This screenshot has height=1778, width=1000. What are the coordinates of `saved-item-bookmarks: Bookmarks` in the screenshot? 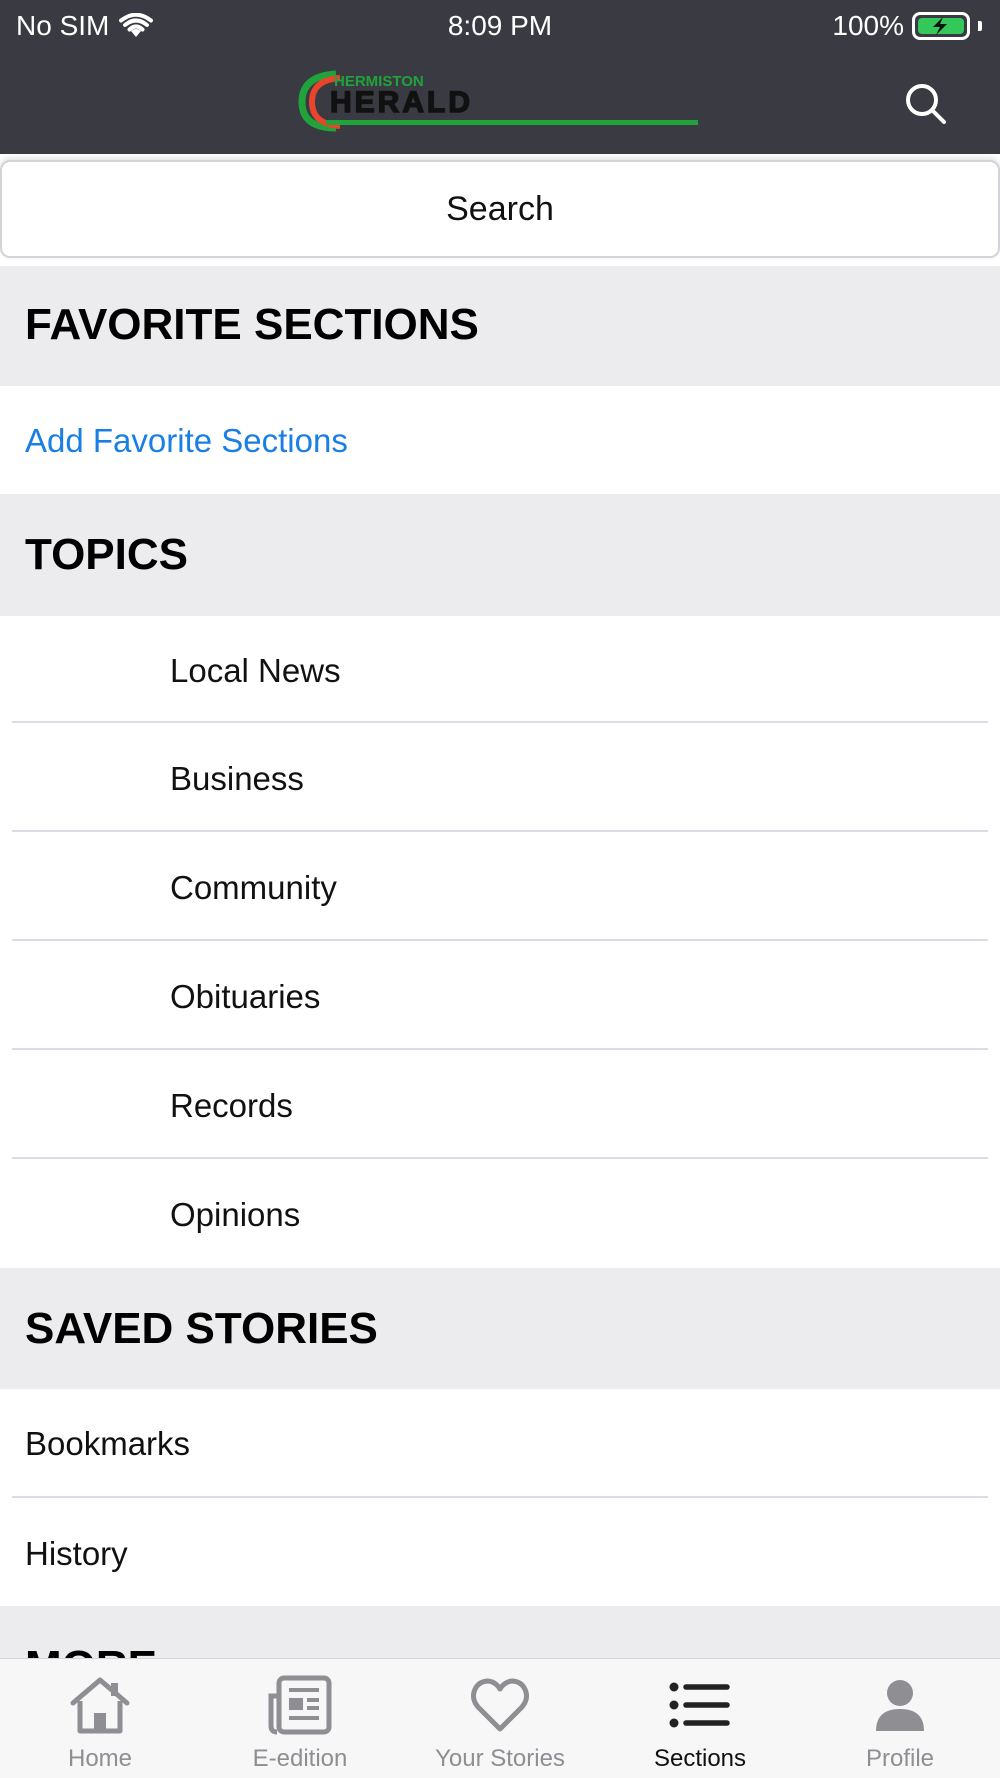 It's located at (500, 1442).